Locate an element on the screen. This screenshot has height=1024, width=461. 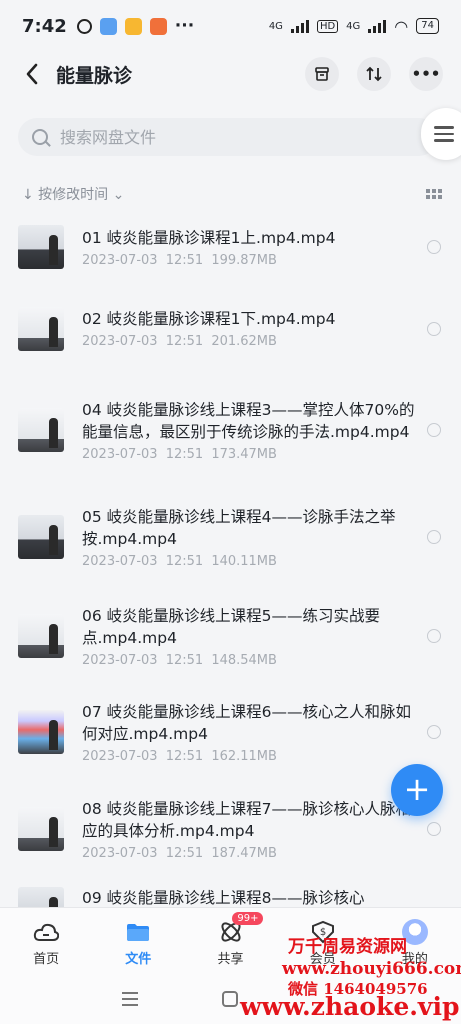
file-name: 02 岐炎能量脉诊课程1下.mp4.mp4 is located at coordinates (209, 319).